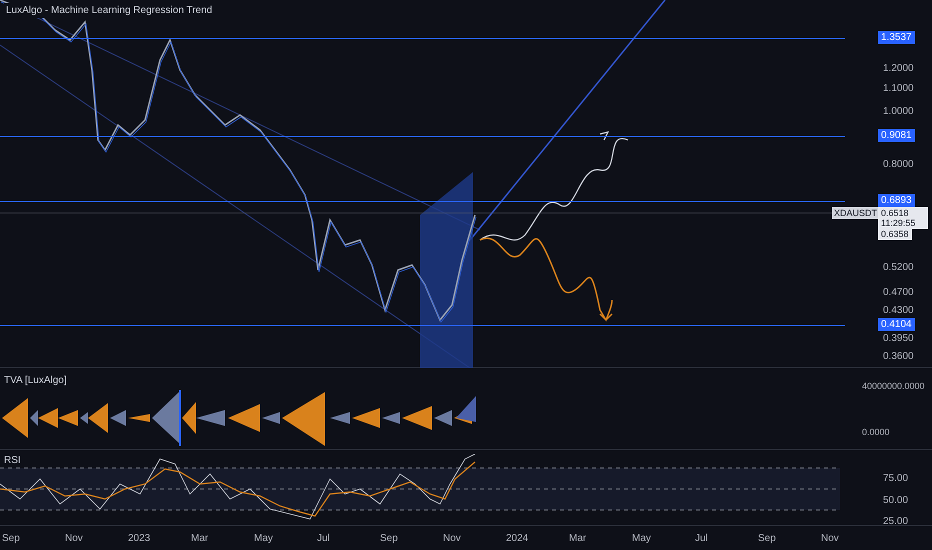 The width and height of the screenshot is (932, 550). I want to click on volume-axis-label: 0.0000, so click(876, 432).